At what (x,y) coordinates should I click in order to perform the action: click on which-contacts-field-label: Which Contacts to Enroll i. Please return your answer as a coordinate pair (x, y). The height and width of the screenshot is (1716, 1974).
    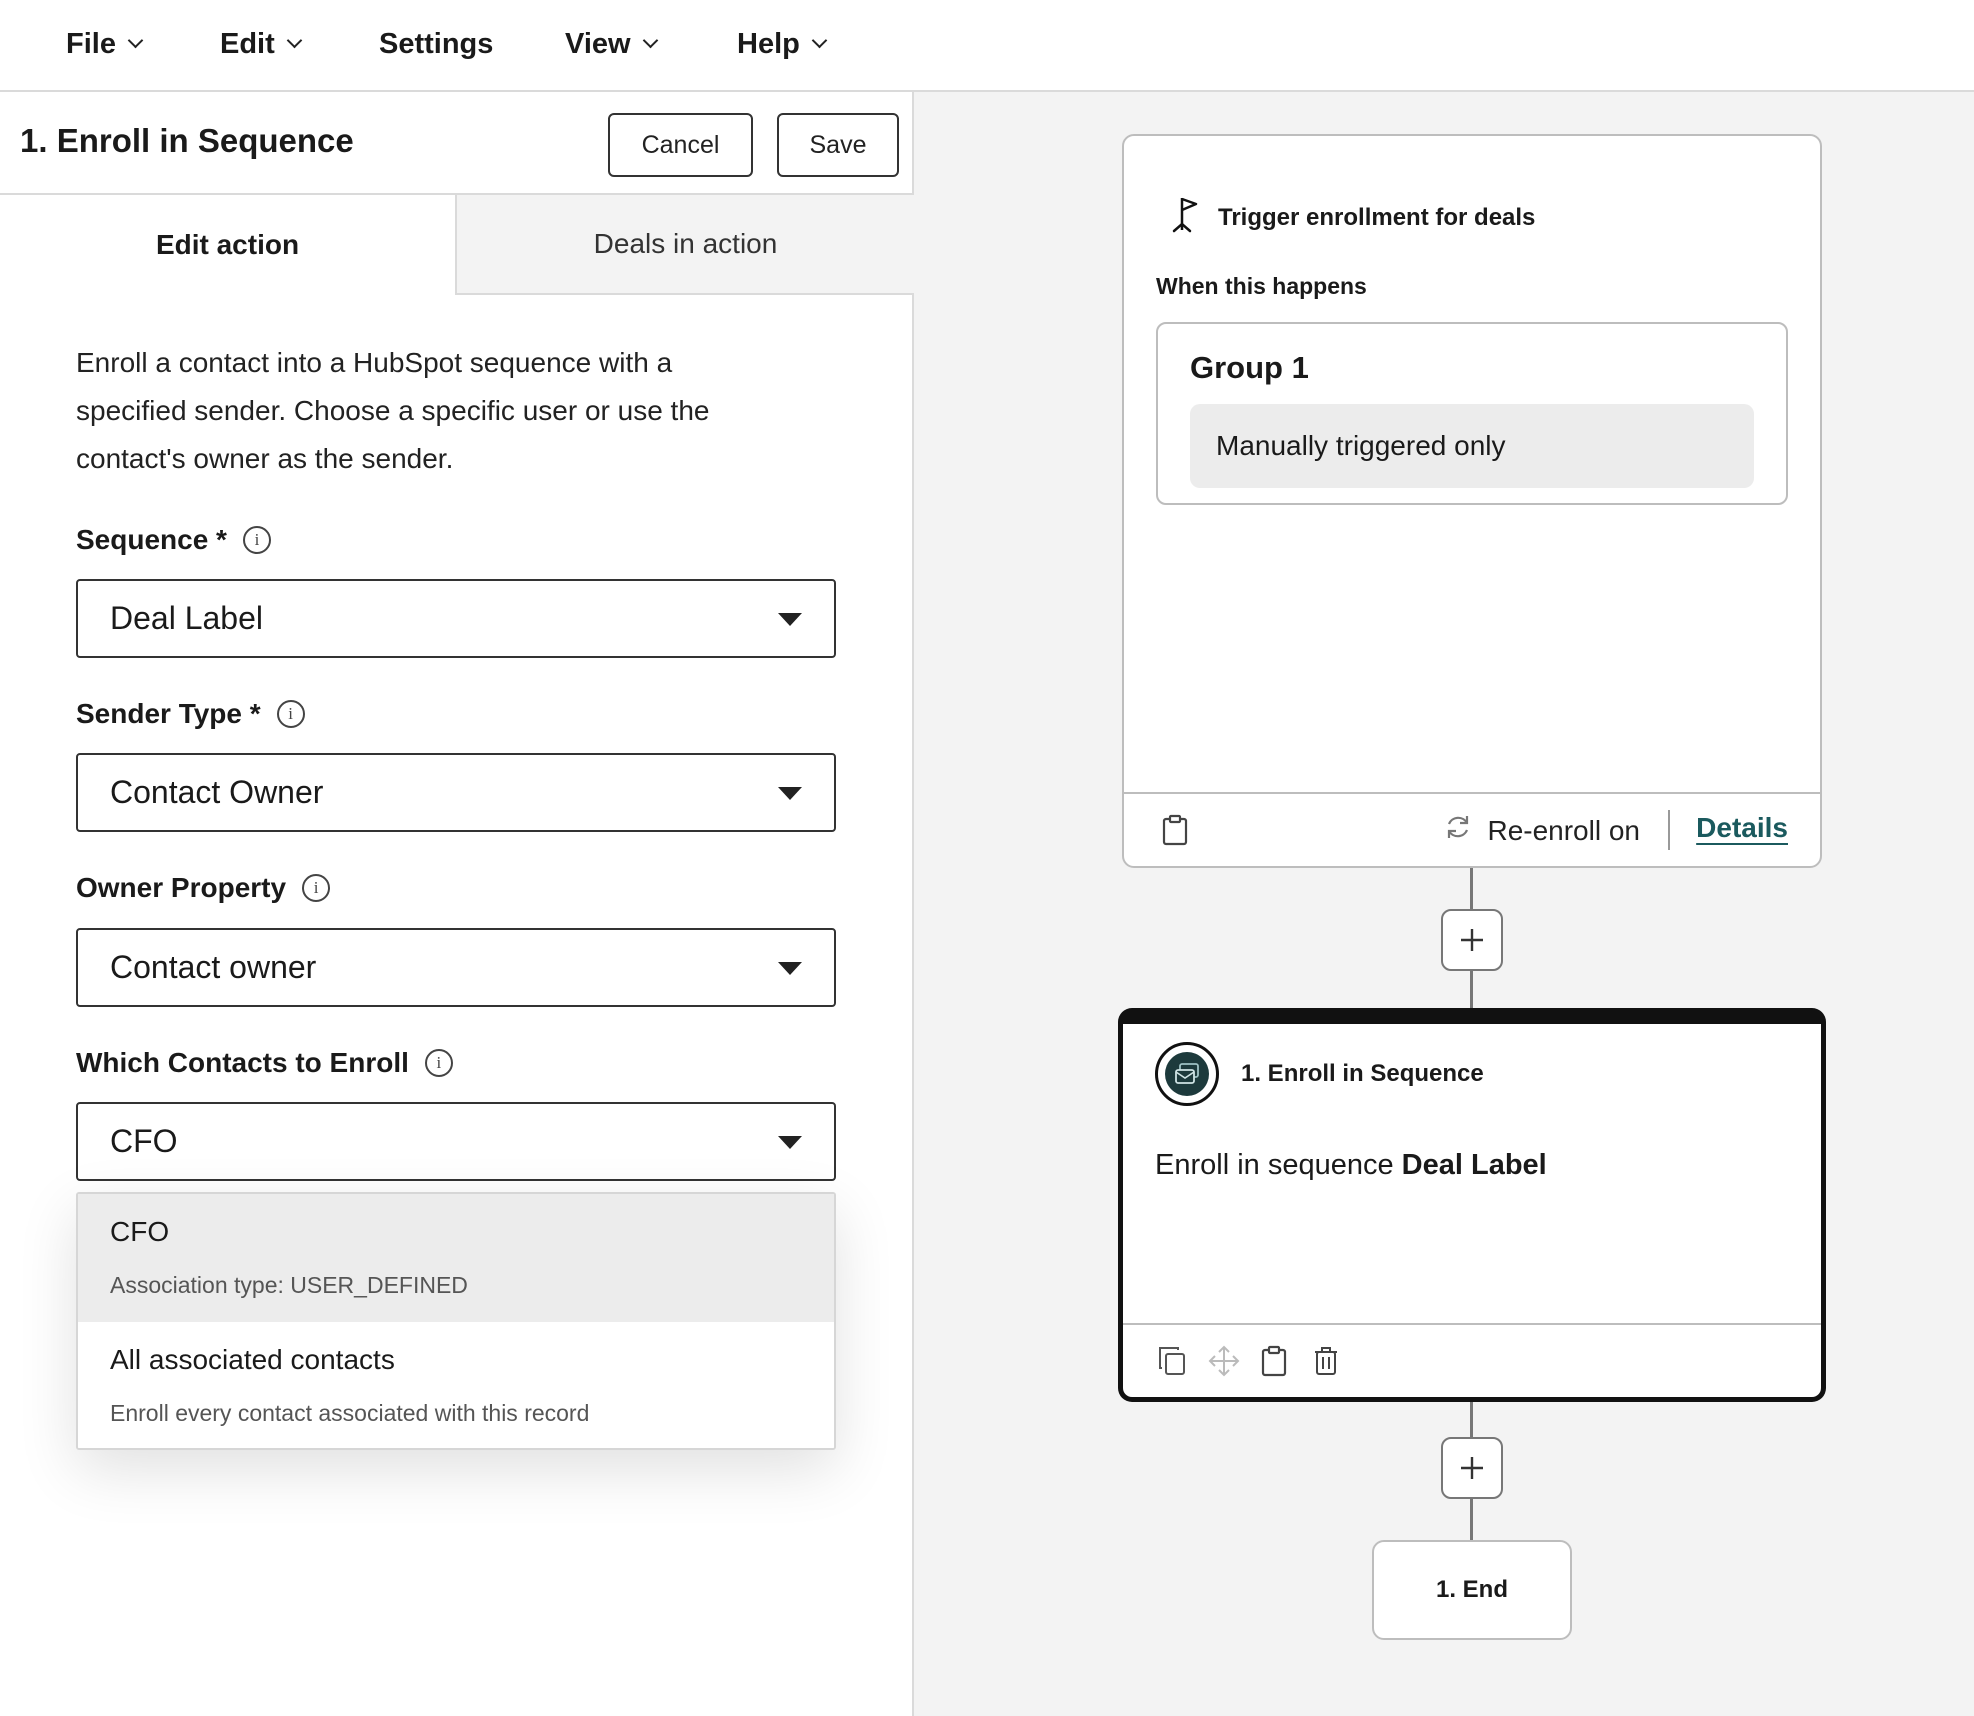
    Looking at the image, I should click on (264, 1063).